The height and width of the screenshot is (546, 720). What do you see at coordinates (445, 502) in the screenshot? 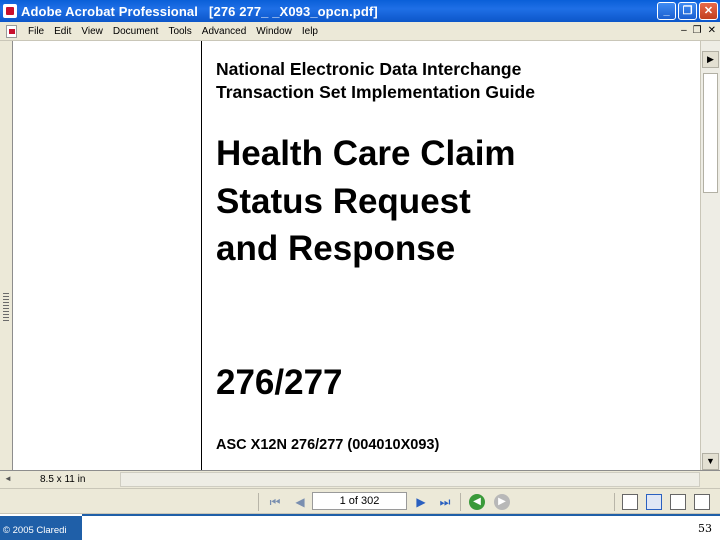
I see `last-page-icon: ⏭` at bounding box center [445, 502].